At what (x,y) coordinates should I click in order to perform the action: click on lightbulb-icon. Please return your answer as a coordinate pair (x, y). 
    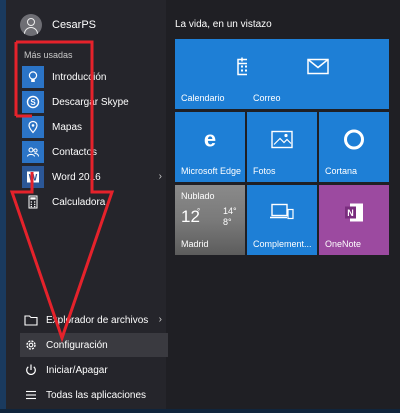
    Looking at the image, I should click on (33, 77).